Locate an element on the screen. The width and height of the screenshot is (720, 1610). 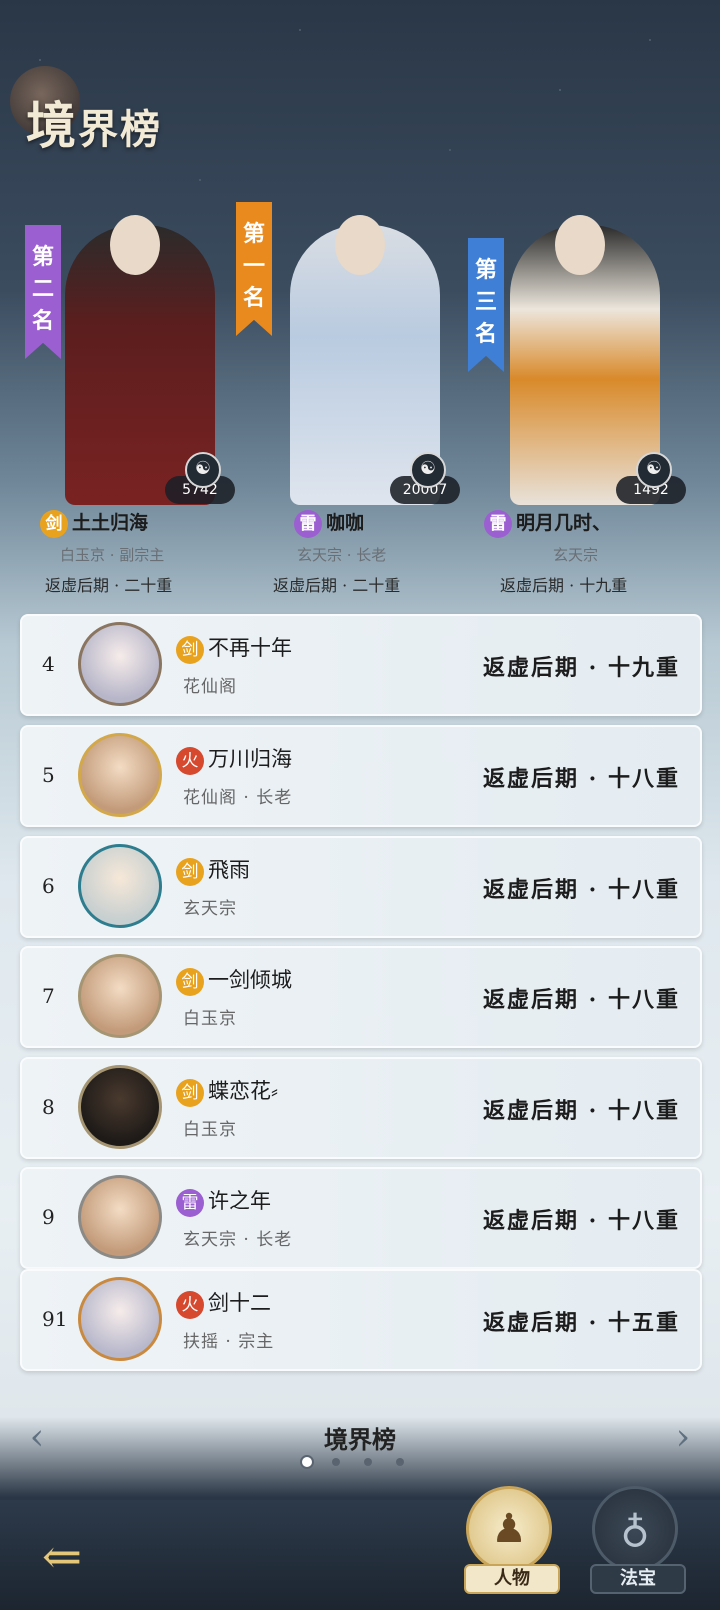
fans-count-third: ☯ 1492 is located at coordinates (651, 478).